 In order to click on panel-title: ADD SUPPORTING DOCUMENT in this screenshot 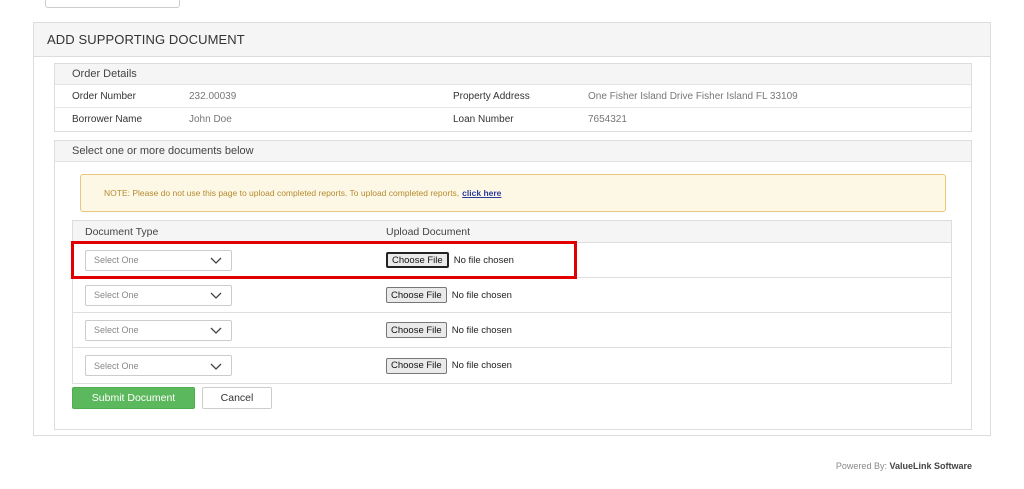, I will do `click(512, 40)`.